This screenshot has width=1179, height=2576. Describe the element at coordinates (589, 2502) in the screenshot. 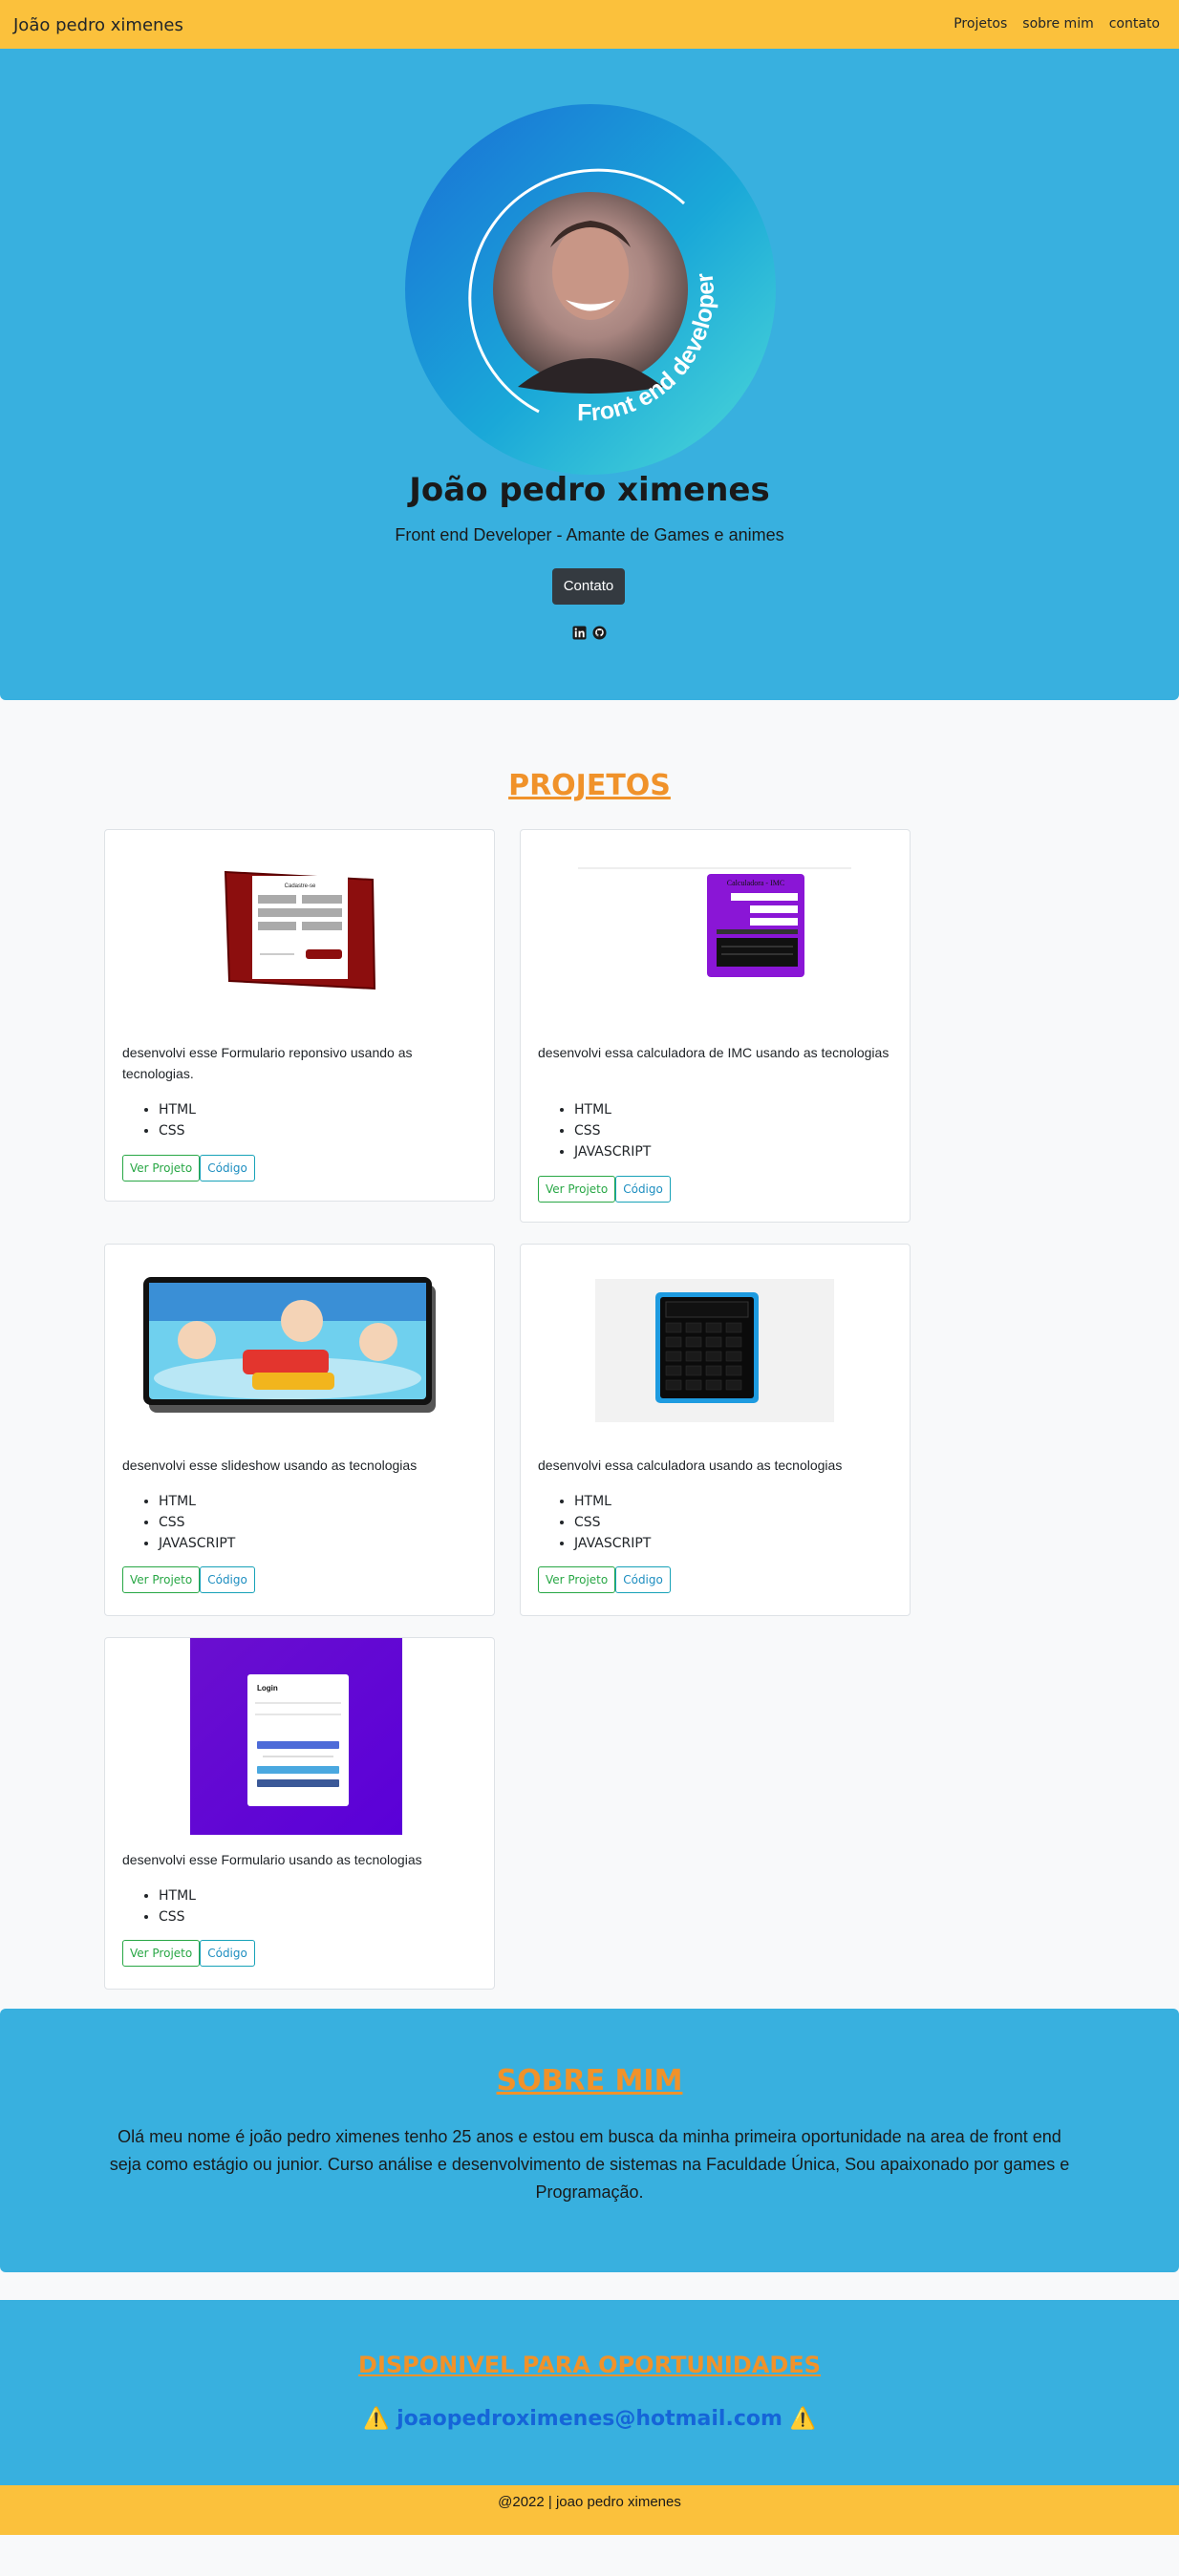

I see `footer-text: @2022 | joao pedro ximenes` at that location.